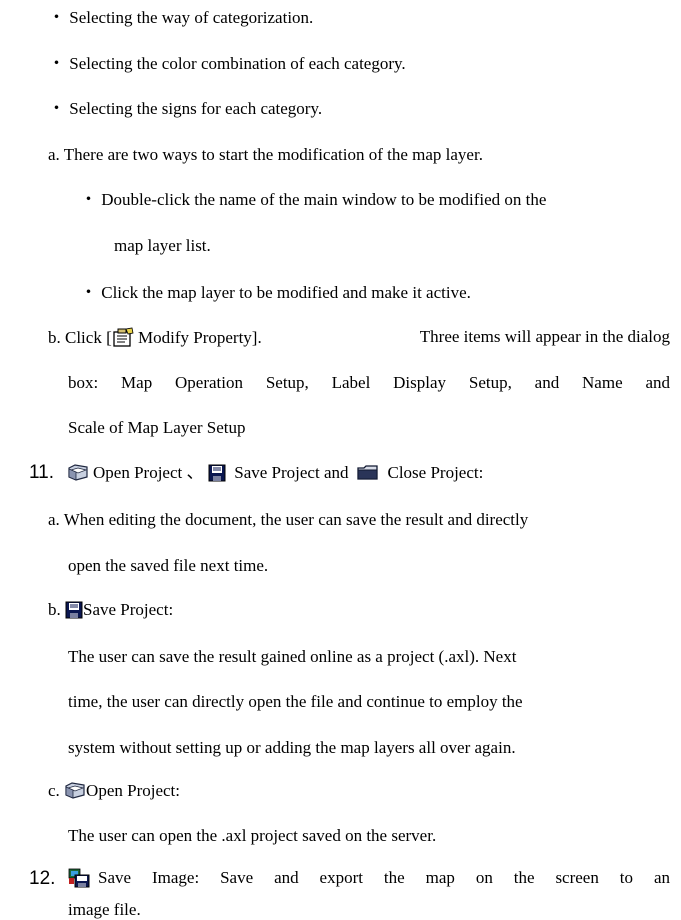 The height and width of the screenshot is (920, 681). What do you see at coordinates (200, 337) in the screenshot?
I see `modify-property-label: Modify Property].` at bounding box center [200, 337].